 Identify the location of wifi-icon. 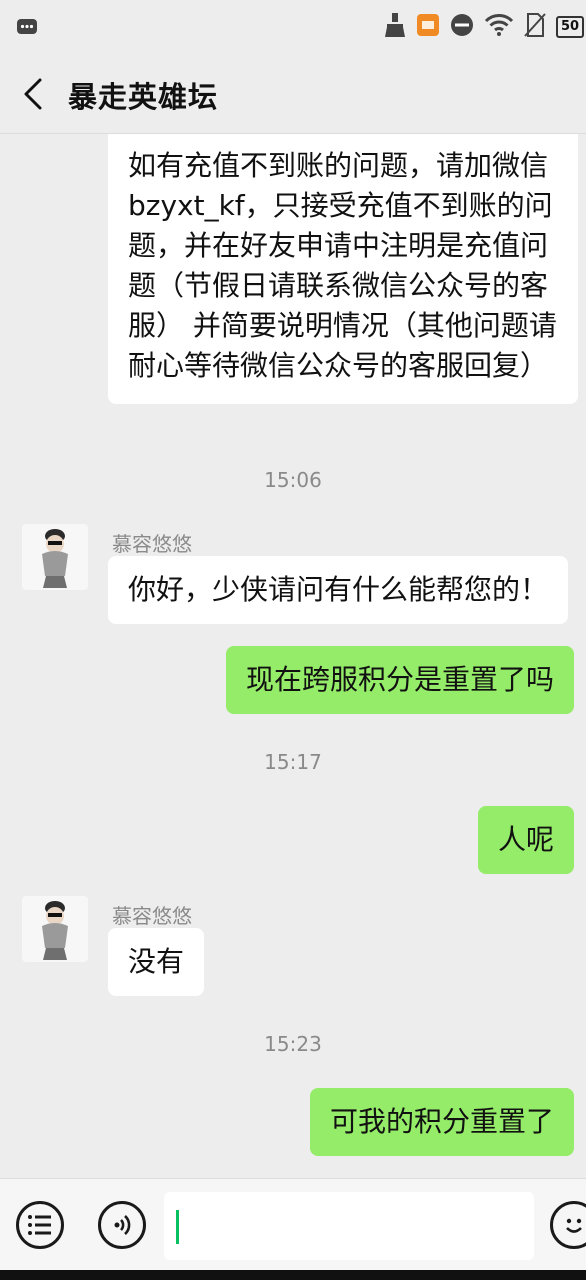
(499, 27).